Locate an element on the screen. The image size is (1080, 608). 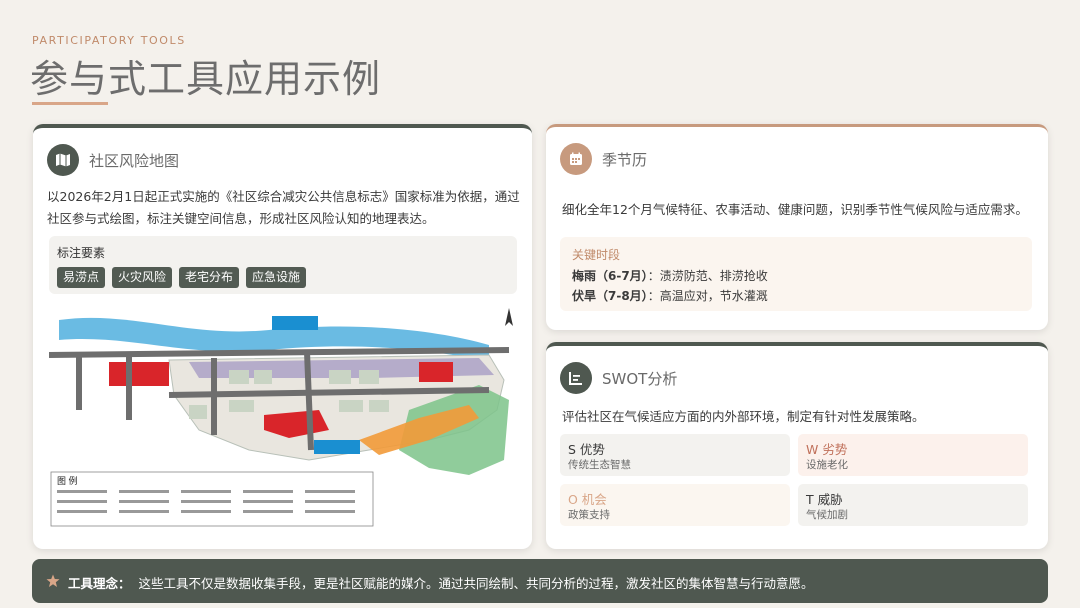
season-title: 季节历 is located at coordinates (625, 159).